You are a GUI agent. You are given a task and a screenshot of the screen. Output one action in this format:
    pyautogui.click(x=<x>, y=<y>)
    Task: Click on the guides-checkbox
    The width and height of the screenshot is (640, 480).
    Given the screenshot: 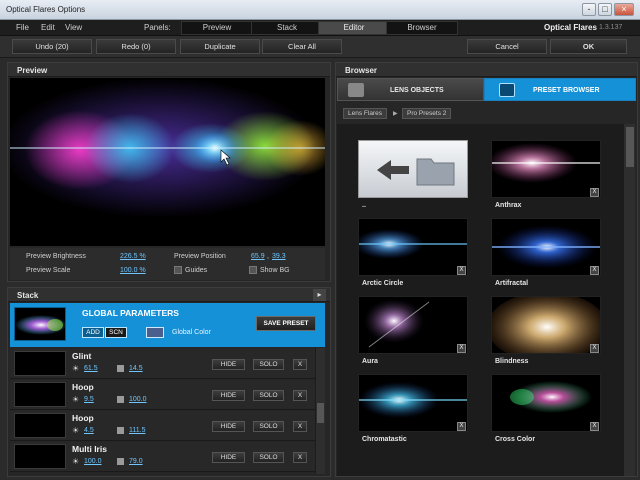 What is the action you would take?
    pyautogui.click(x=178, y=270)
    